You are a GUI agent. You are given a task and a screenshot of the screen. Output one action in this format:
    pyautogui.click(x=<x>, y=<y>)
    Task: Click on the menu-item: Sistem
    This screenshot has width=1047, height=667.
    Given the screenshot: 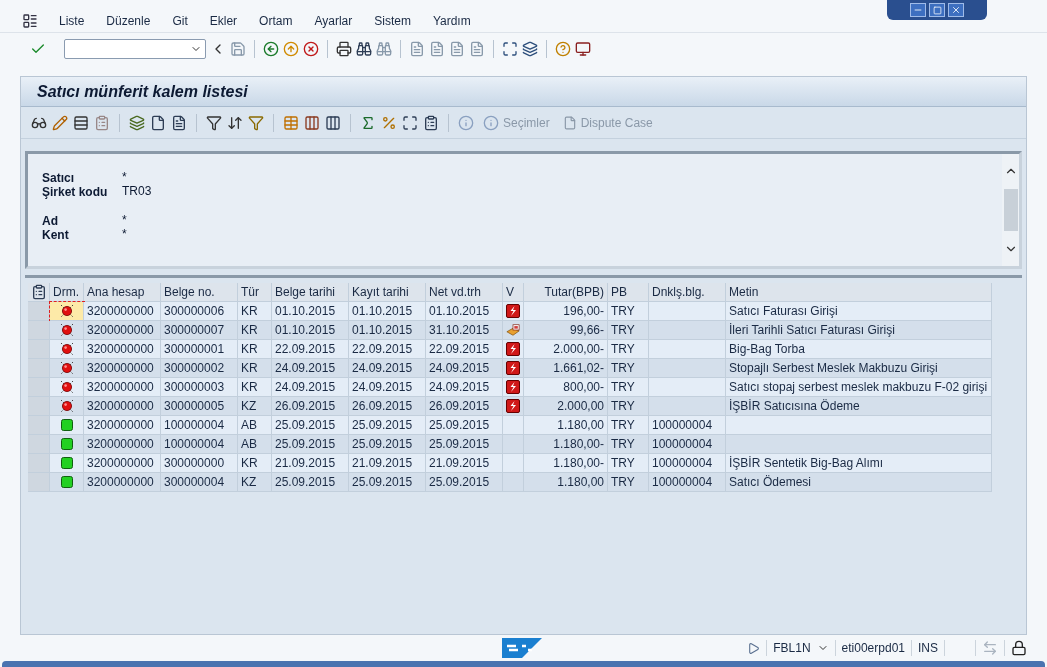 What is the action you would take?
    pyautogui.click(x=392, y=21)
    